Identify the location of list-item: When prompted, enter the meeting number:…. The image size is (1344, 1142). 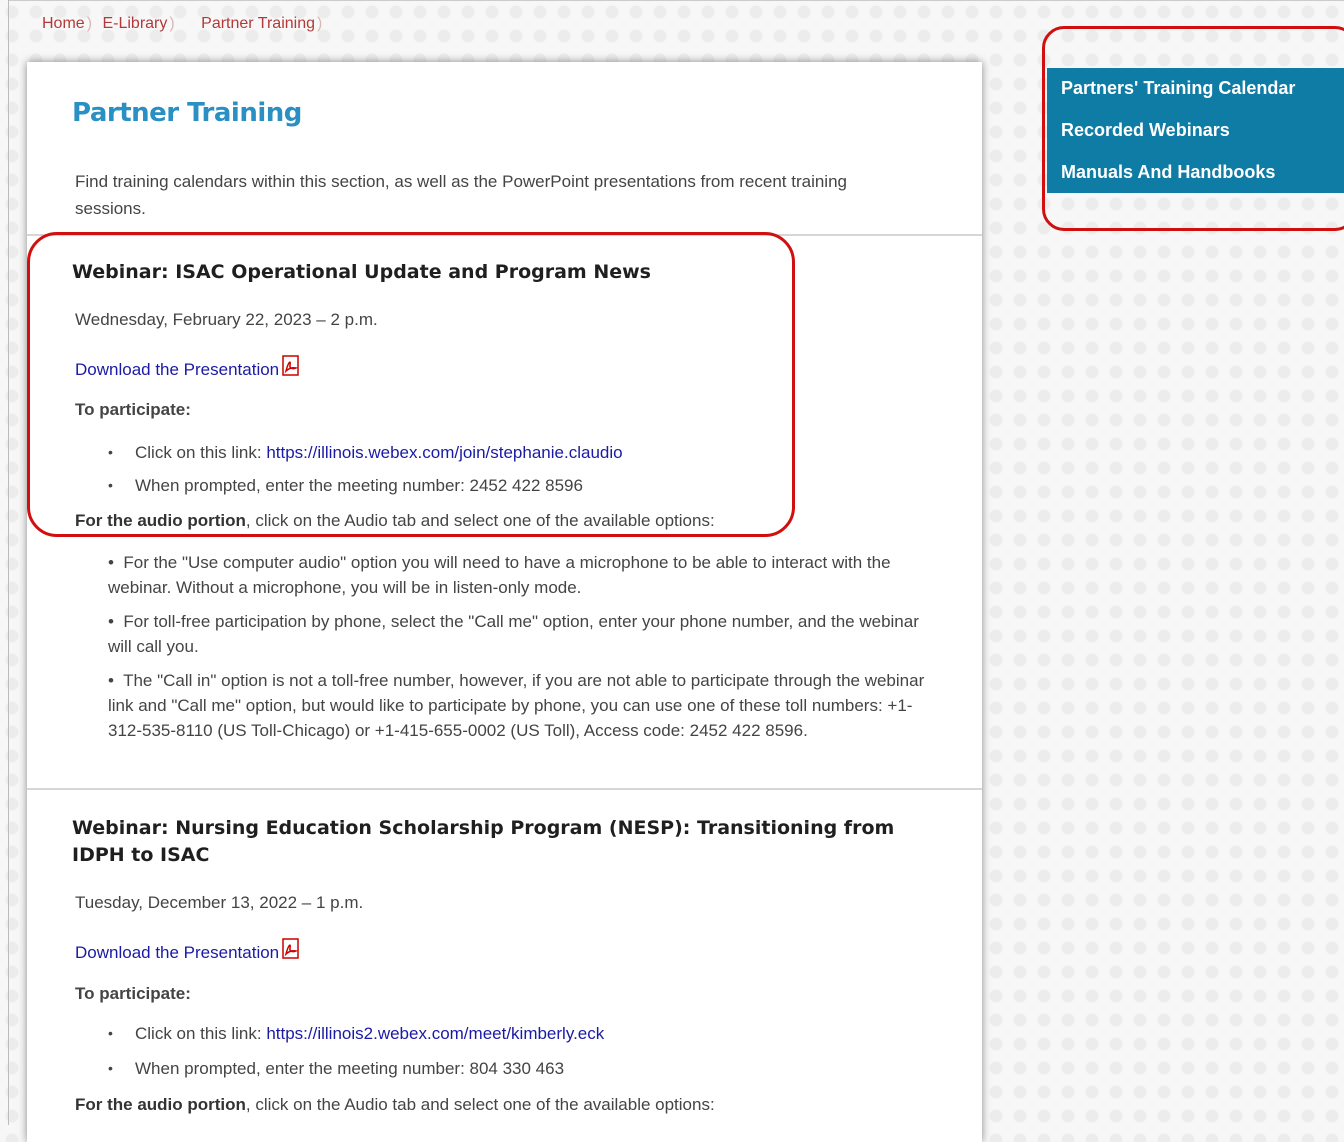
(336, 1069).